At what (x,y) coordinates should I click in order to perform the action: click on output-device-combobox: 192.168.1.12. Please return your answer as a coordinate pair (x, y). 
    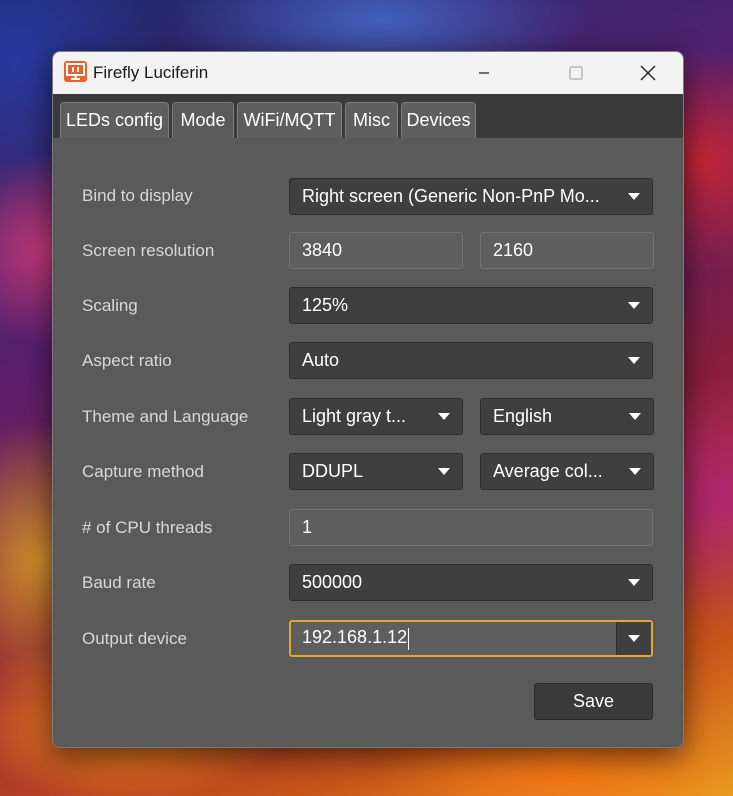
    Looking at the image, I should click on (471, 638).